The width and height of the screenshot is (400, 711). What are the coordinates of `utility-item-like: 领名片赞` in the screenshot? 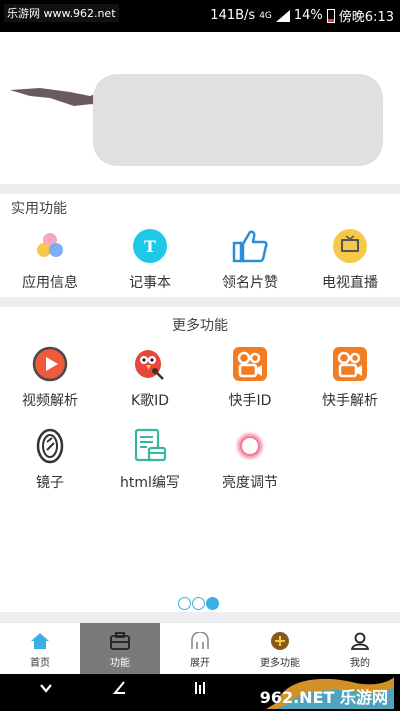 It's located at (250, 260).